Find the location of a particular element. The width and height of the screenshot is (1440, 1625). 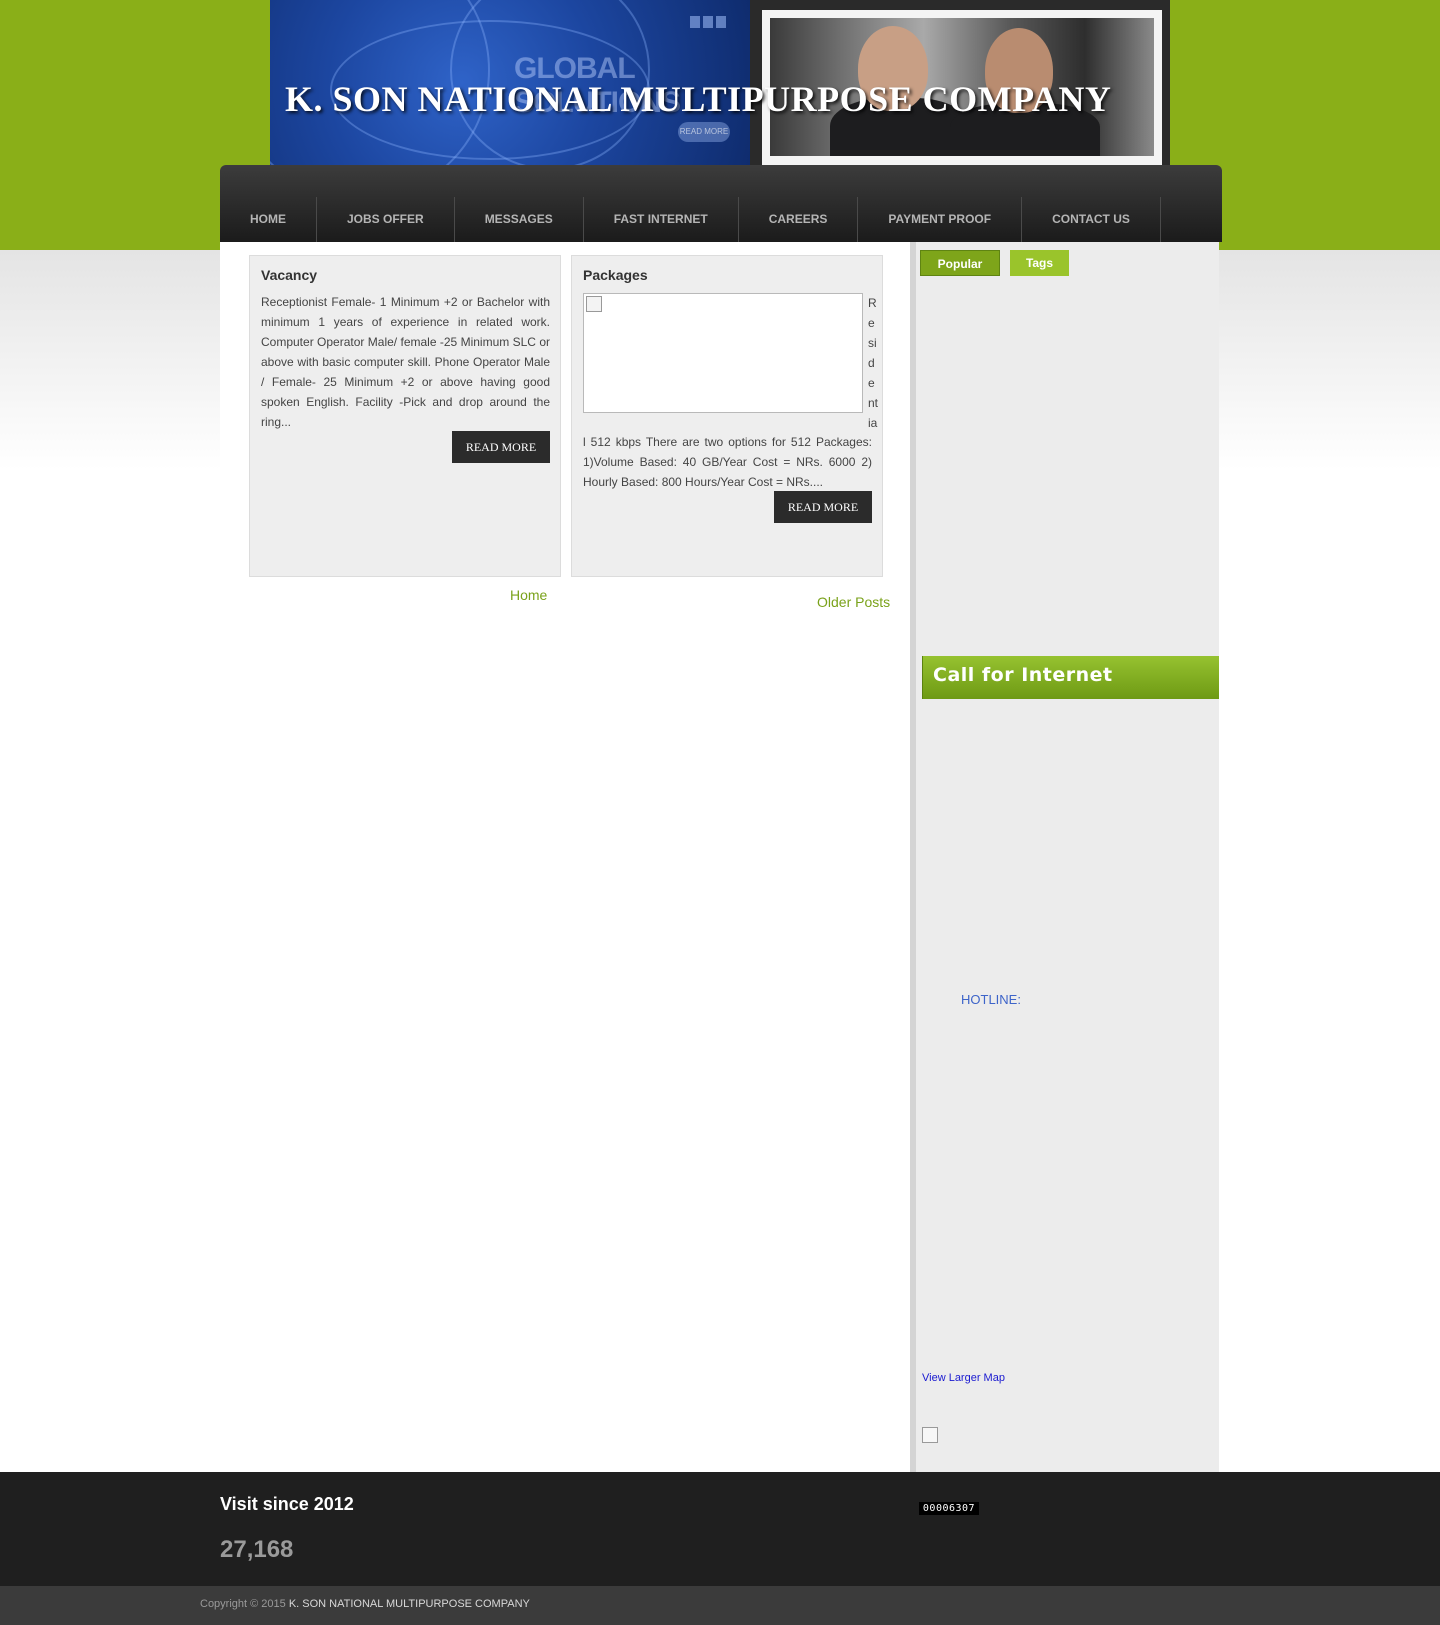

site-title: K. SON NATIONAL MULTIPURPOSE COMPANY is located at coordinates (698, 99).